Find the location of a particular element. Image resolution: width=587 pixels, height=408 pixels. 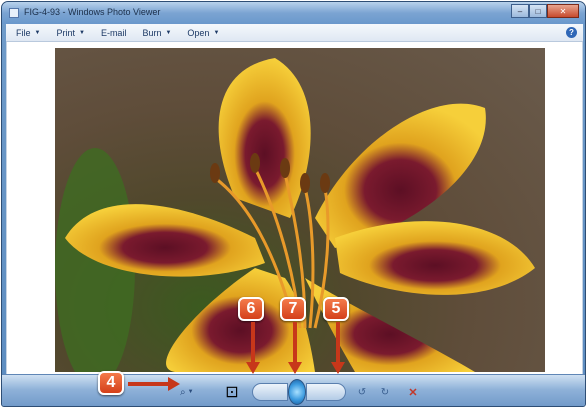

menu-file: File ▼ is located at coordinates (28, 33).